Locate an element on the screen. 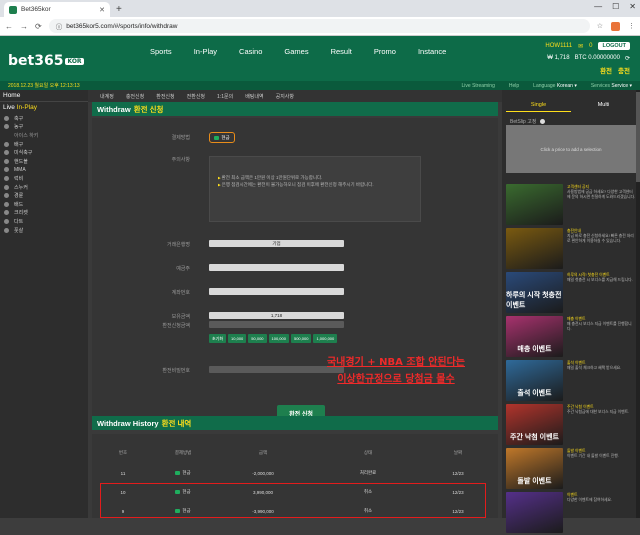 This screenshot has width=640, height=535. account-tab: 환전신청 is located at coordinates (165, 96).